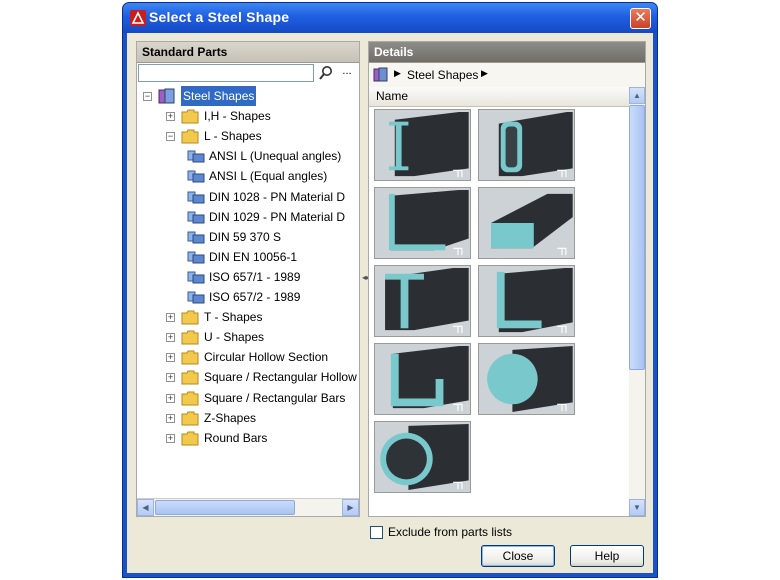  What do you see at coordinates (234, 337) in the screenshot?
I see `tree-node-label: U - Shapes` at bounding box center [234, 337].